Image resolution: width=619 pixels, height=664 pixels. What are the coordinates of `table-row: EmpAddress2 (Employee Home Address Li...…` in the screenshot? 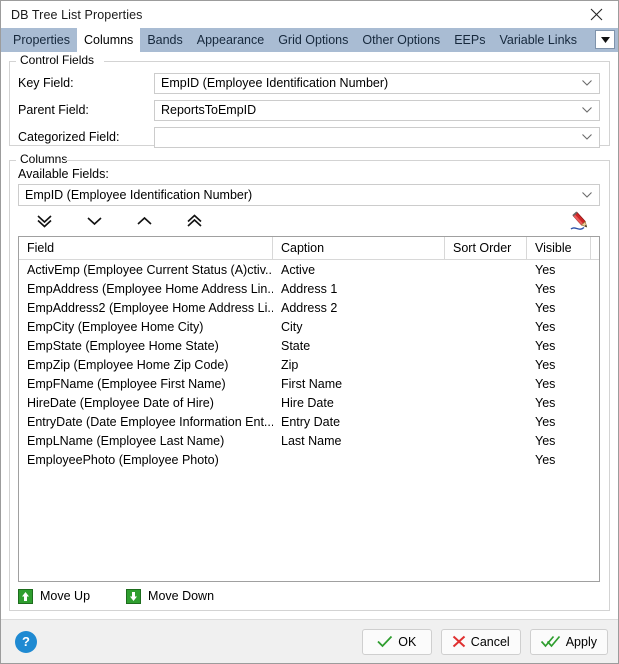 It's located at (309, 307).